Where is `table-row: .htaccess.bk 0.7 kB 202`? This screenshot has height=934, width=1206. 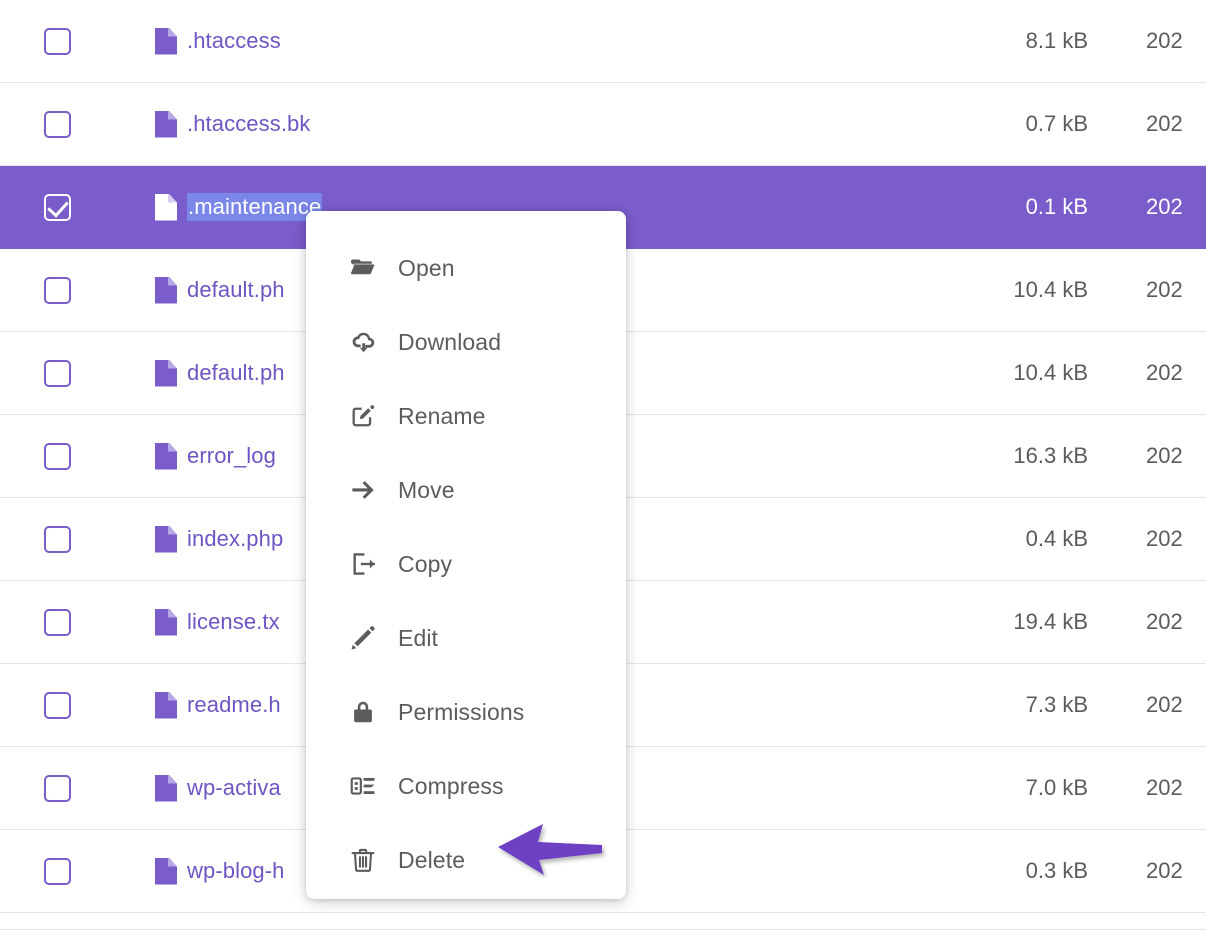 table-row: .htaccess.bk 0.7 kB 202 is located at coordinates (603, 124).